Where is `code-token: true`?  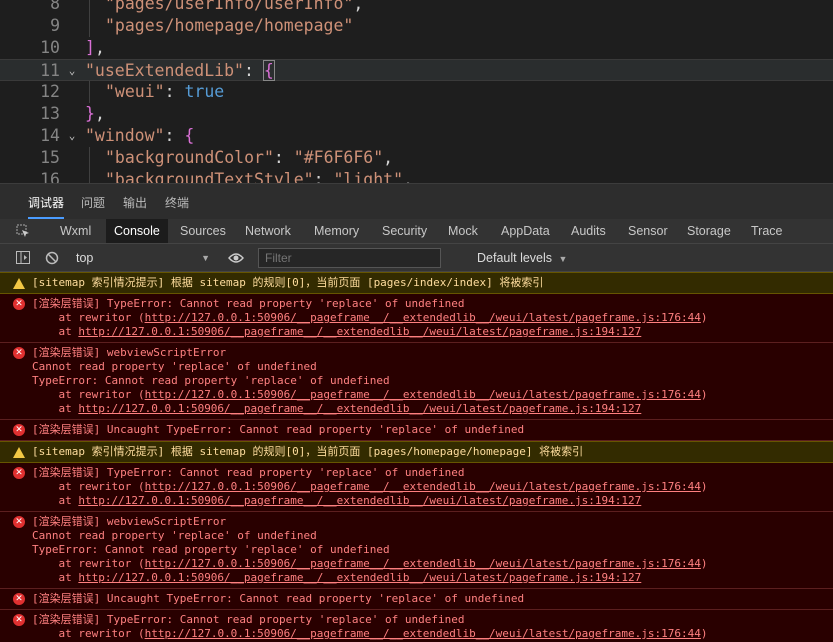
code-token: true is located at coordinates (204, 91).